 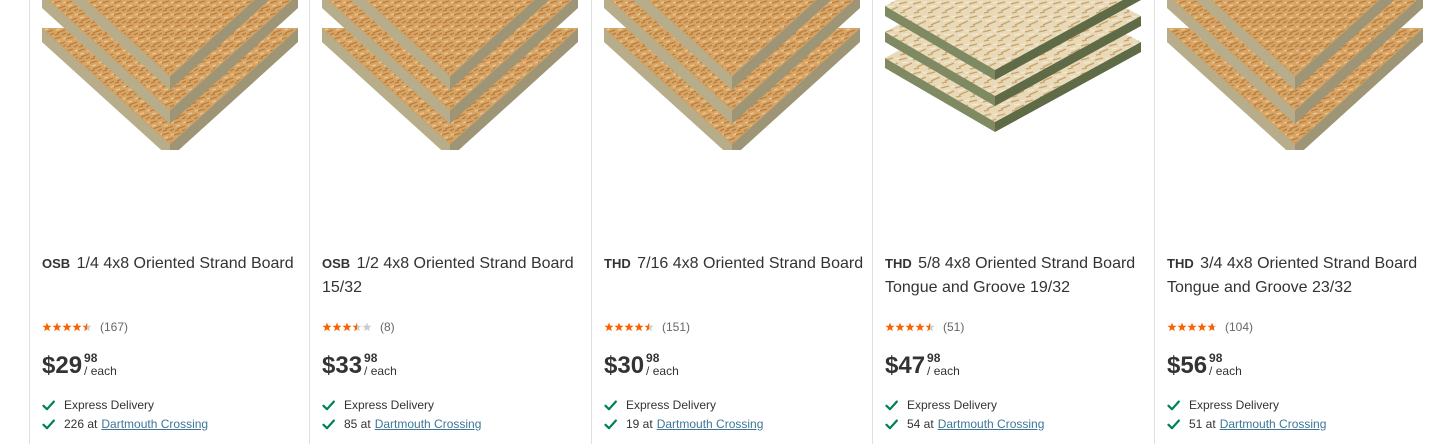 I want to click on review-count: (8), so click(x=387, y=327).